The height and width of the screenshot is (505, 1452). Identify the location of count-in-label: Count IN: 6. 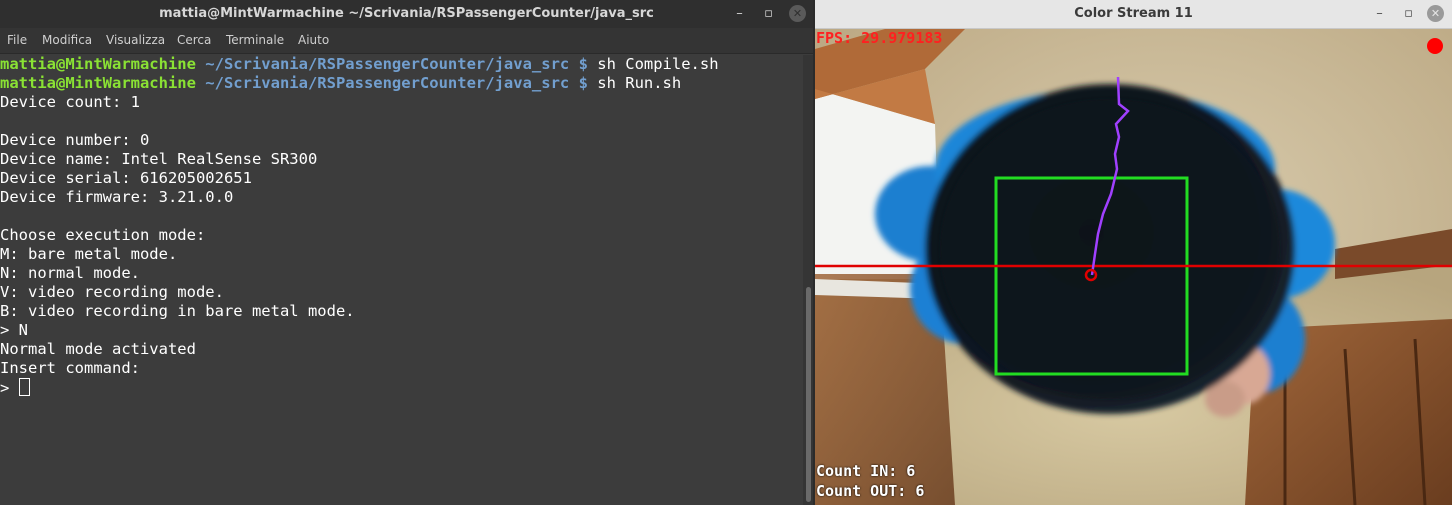
(866, 471).